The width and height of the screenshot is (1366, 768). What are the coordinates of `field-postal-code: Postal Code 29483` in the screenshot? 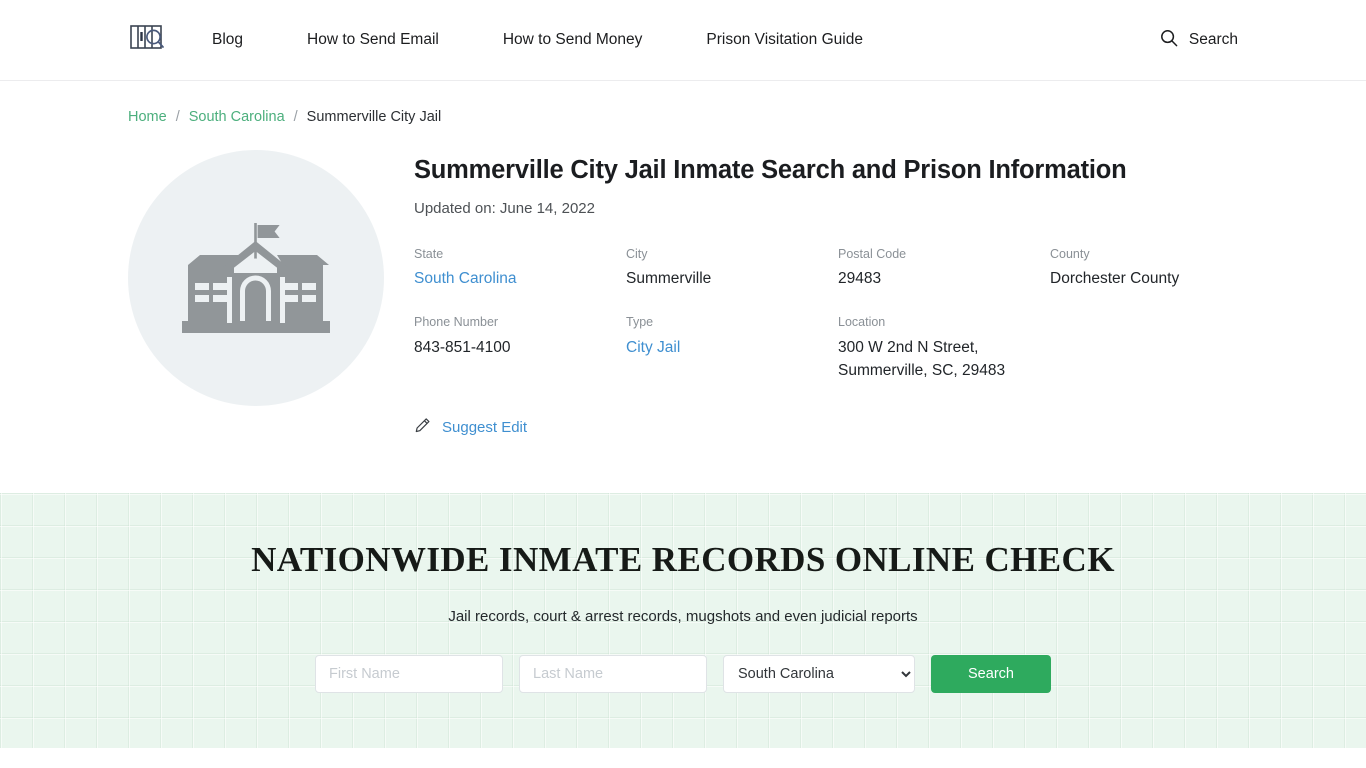 It's located at (944, 268).